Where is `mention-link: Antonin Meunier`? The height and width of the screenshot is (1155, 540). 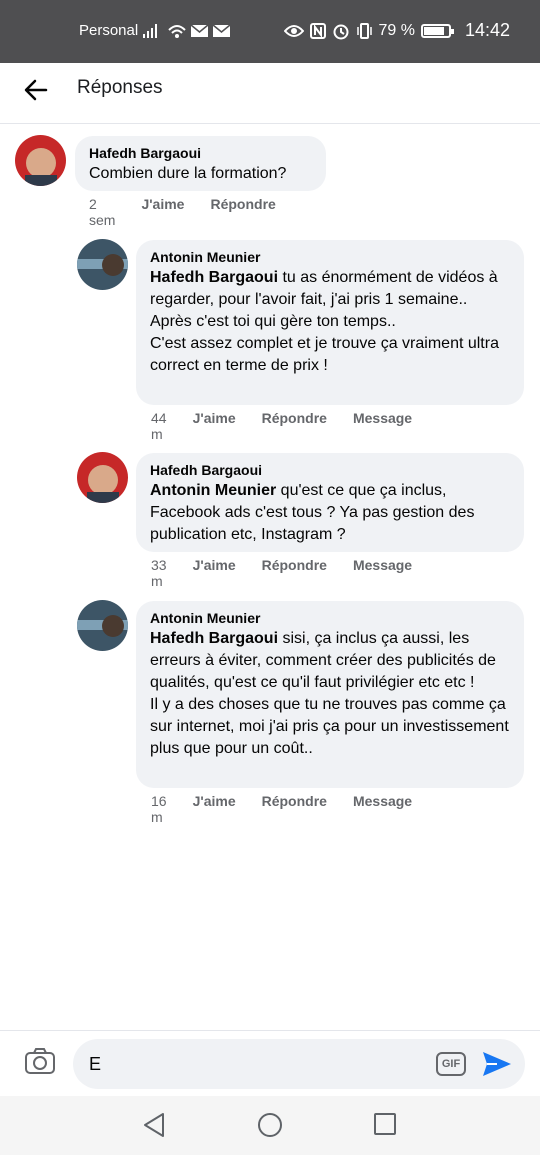
mention-link: Antonin Meunier is located at coordinates (213, 490).